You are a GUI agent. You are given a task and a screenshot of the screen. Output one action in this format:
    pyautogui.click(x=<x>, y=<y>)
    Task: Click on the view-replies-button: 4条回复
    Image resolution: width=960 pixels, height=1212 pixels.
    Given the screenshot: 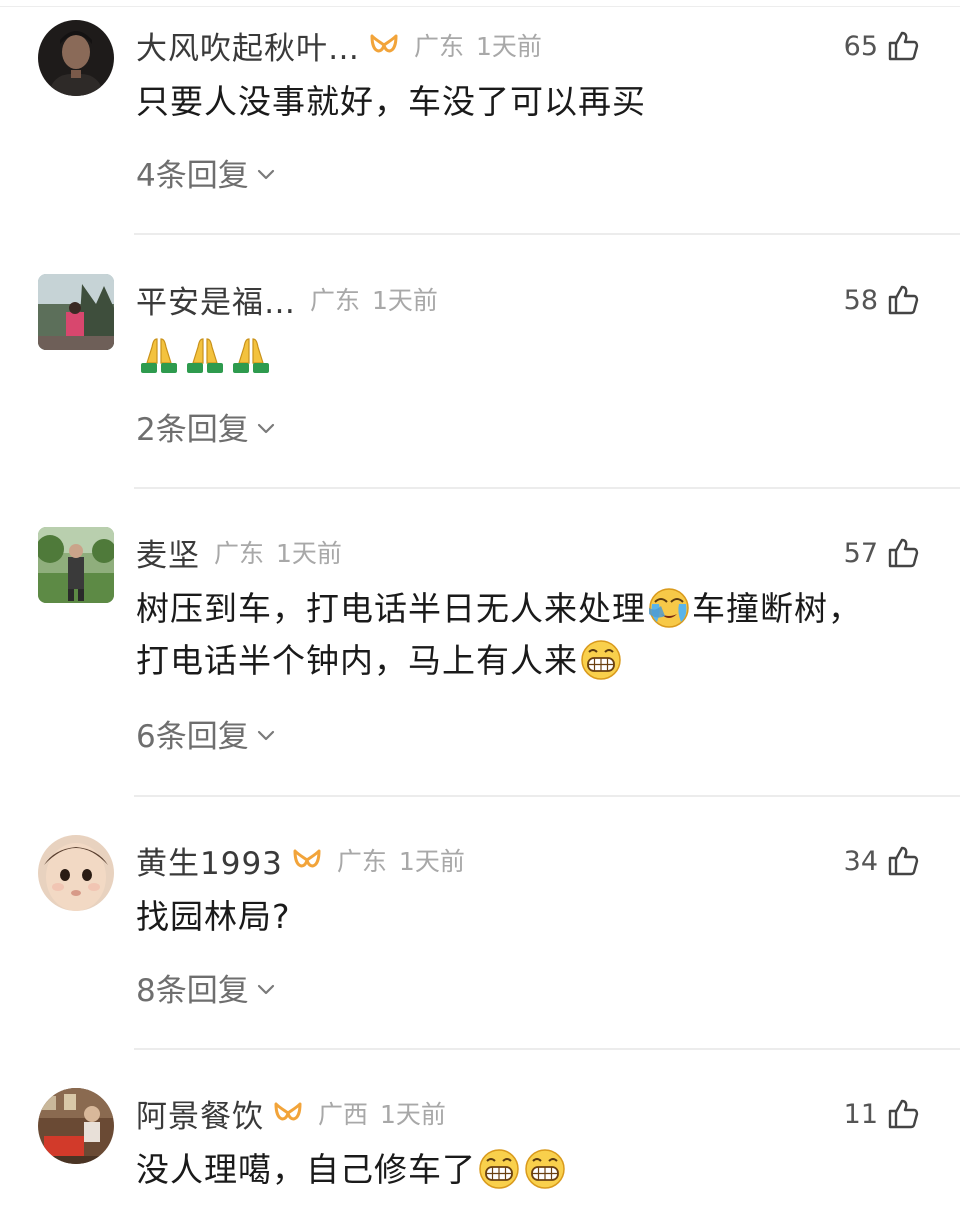 What is the action you would take?
    pyautogui.click(x=206, y=172)
    